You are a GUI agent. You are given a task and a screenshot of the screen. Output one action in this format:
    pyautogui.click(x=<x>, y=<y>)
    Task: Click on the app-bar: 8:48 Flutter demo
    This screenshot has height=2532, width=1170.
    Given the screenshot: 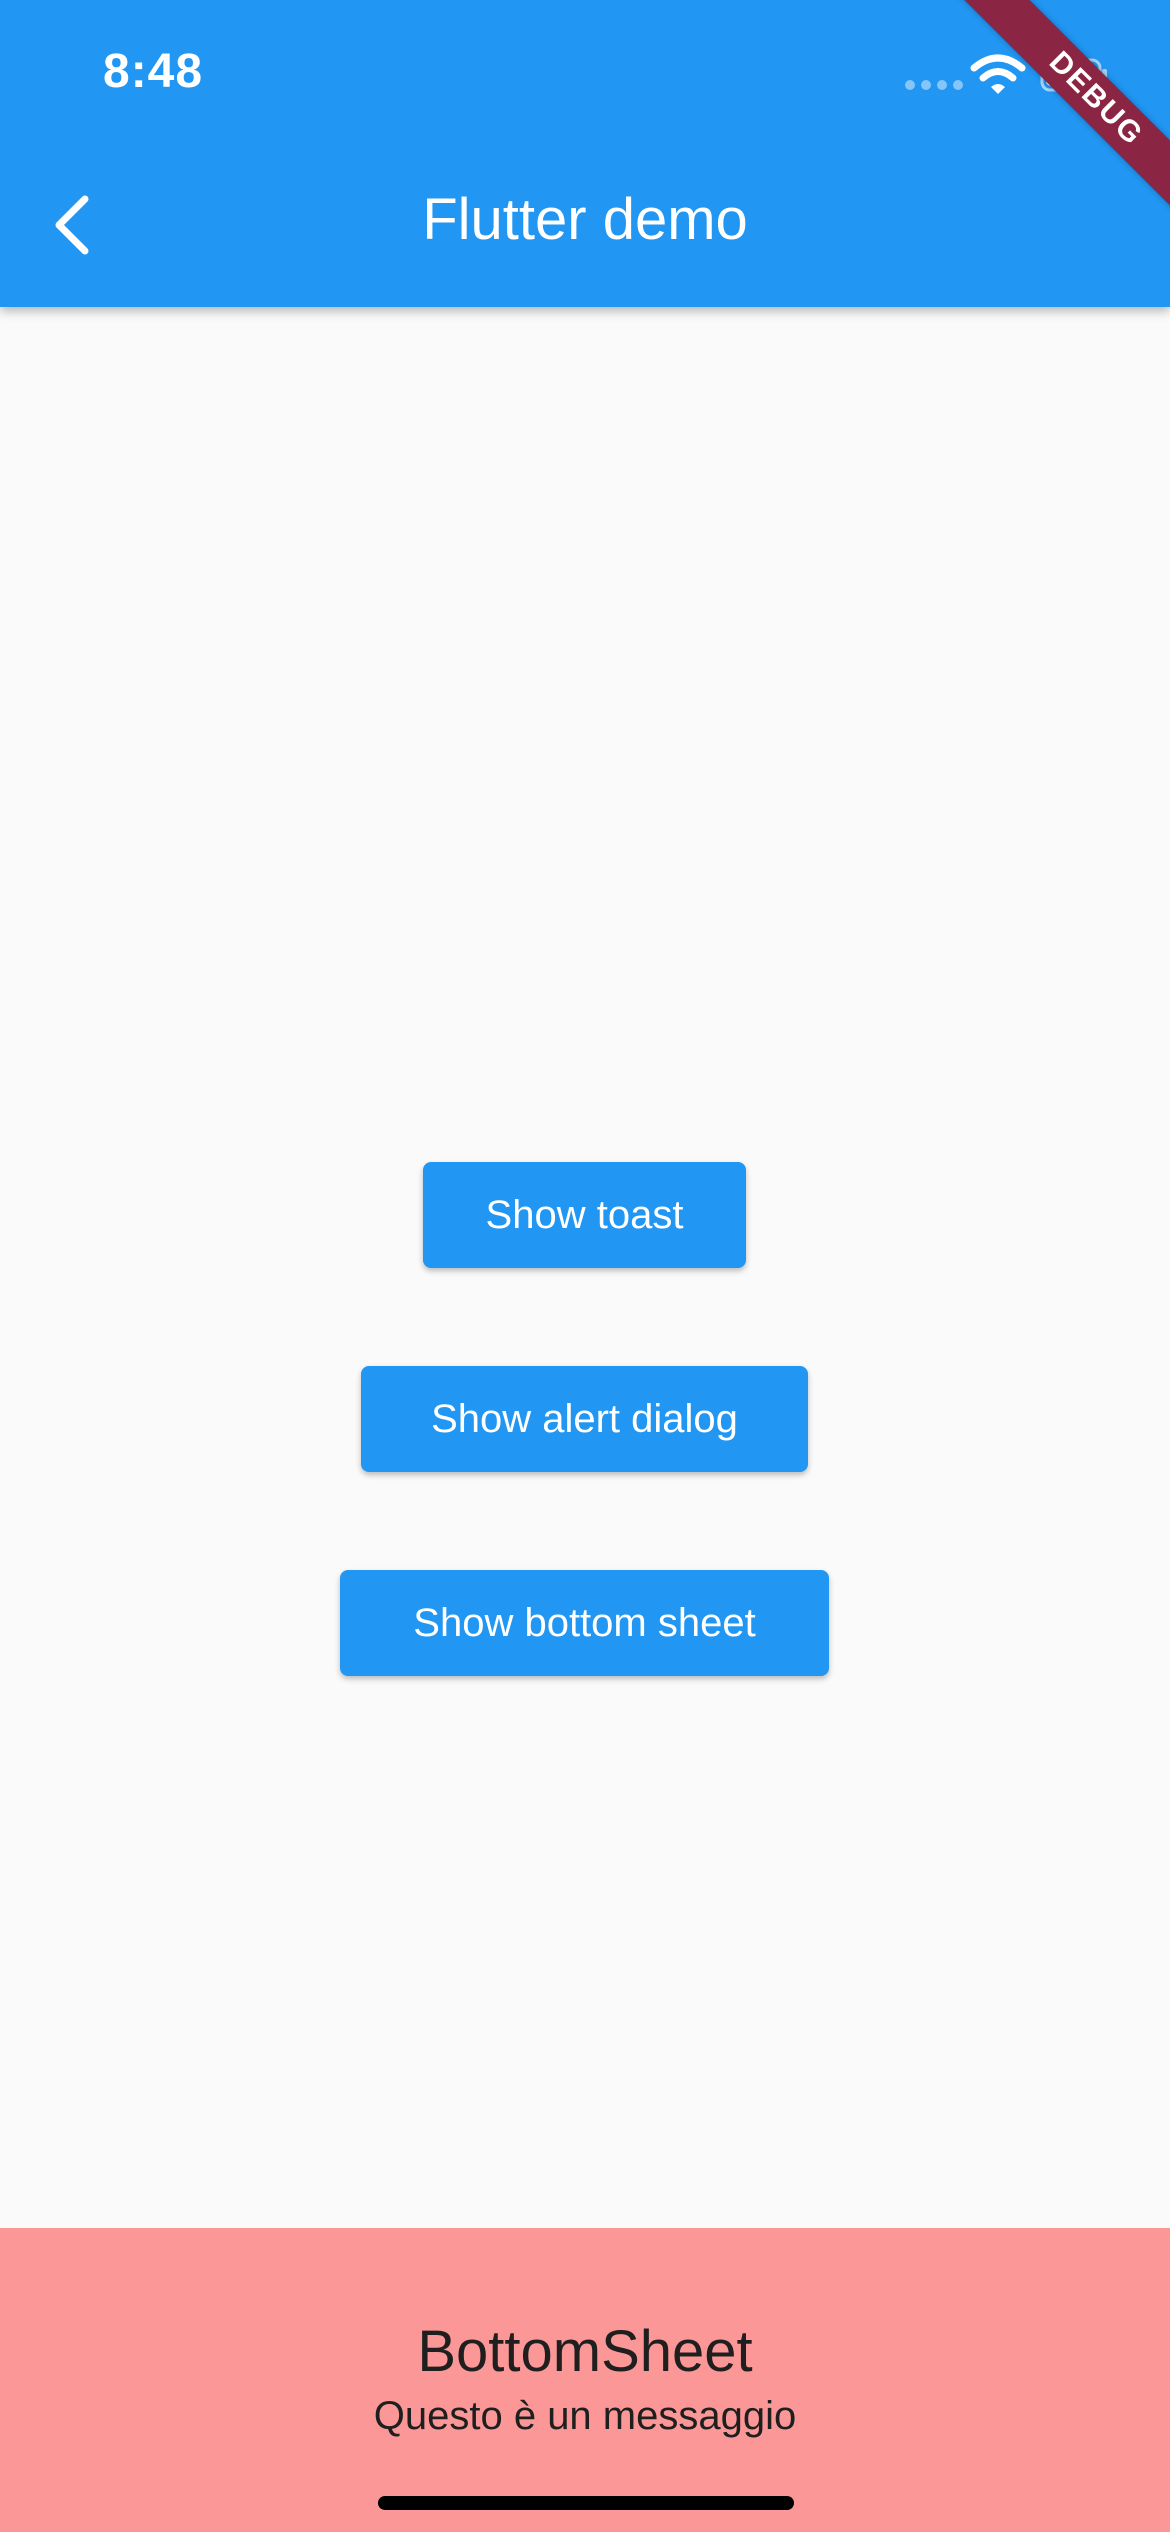 What is the action you would take?
    pyautogui.click(x=585, y=153)
    